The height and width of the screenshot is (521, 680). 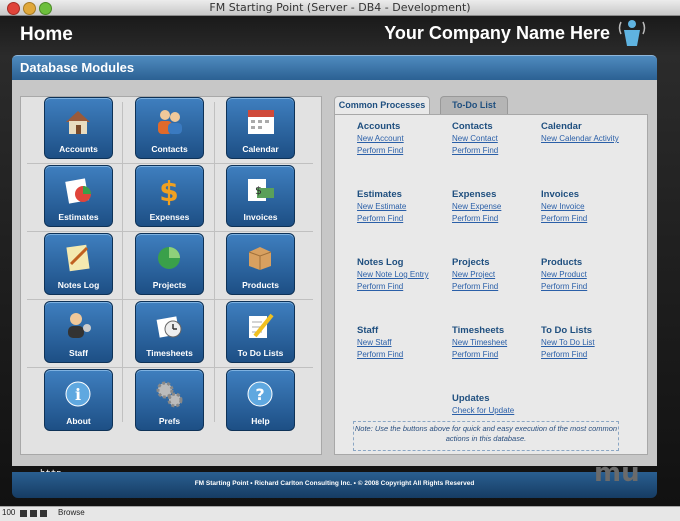 I want to click on module-label: Notes Log, so click(x=78, y=285).